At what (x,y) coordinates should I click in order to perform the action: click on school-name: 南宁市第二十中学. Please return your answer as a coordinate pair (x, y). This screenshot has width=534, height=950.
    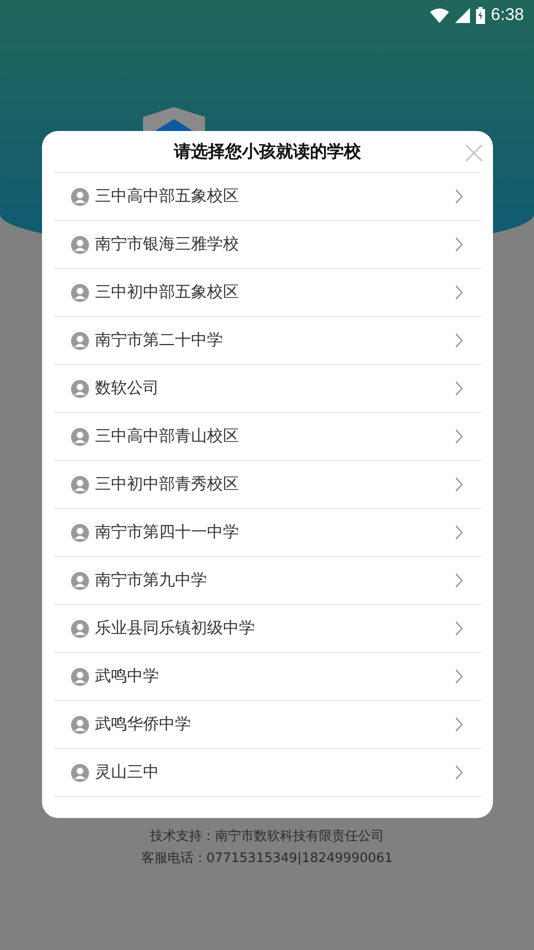
    Looking at the image, I should click on (159, 340).